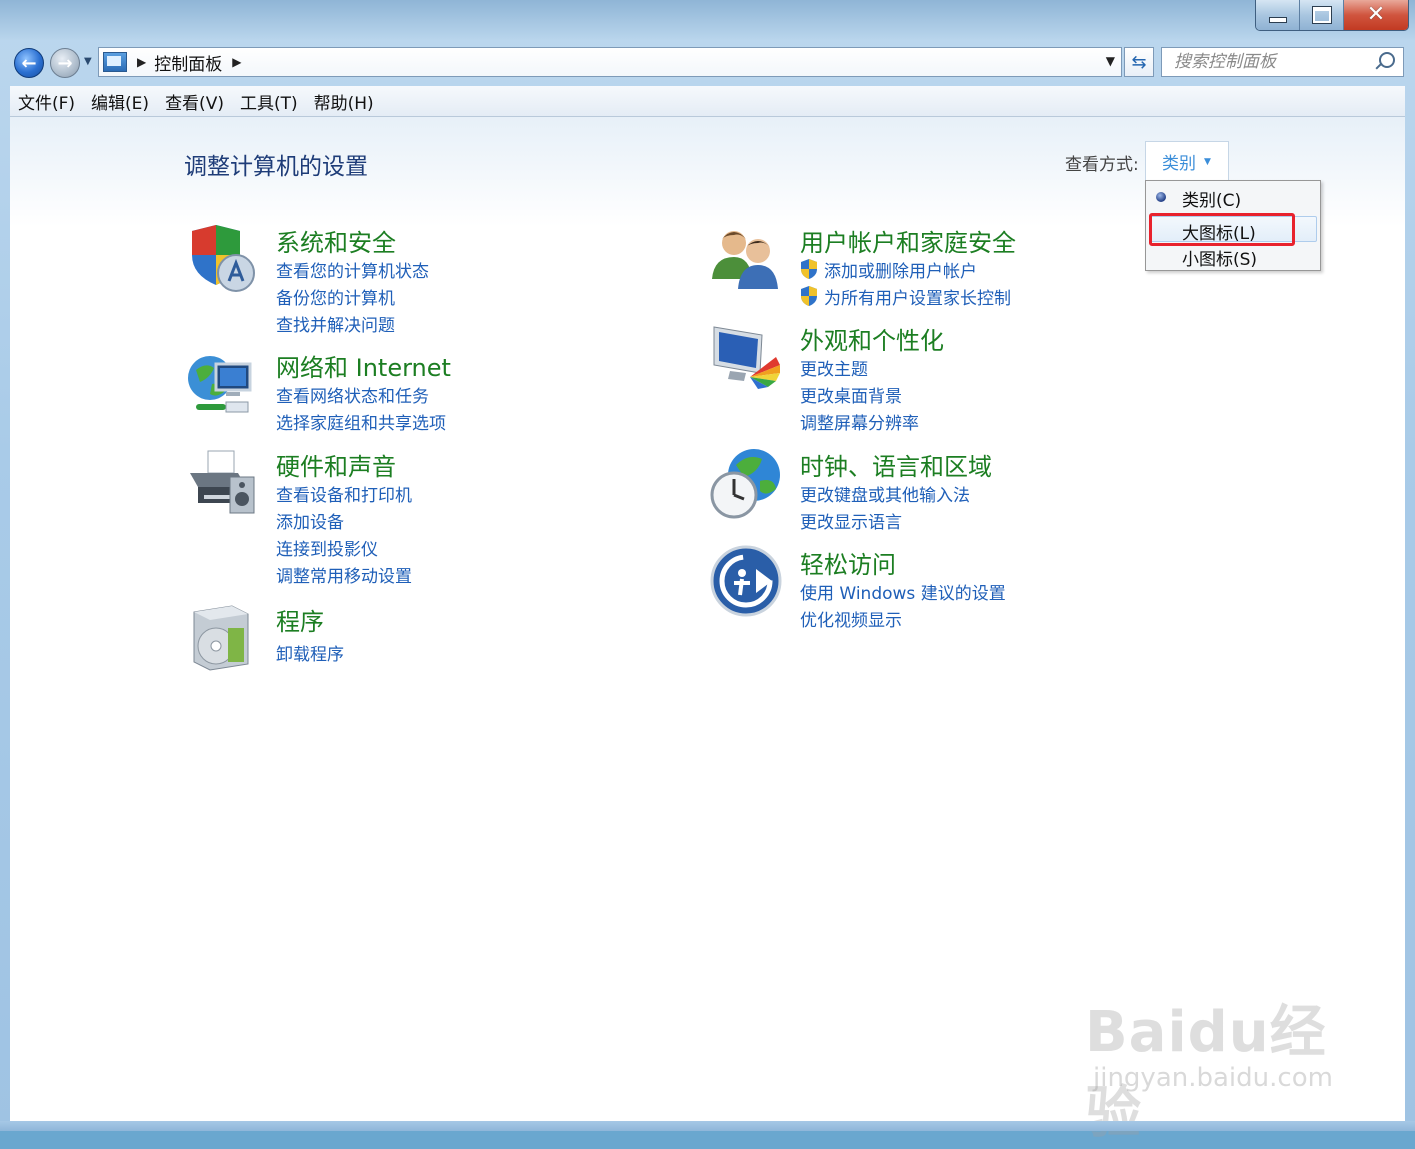  Describe the element at coordinates (1278, 15) in the screenshot. I see `minimize-button` at that location.